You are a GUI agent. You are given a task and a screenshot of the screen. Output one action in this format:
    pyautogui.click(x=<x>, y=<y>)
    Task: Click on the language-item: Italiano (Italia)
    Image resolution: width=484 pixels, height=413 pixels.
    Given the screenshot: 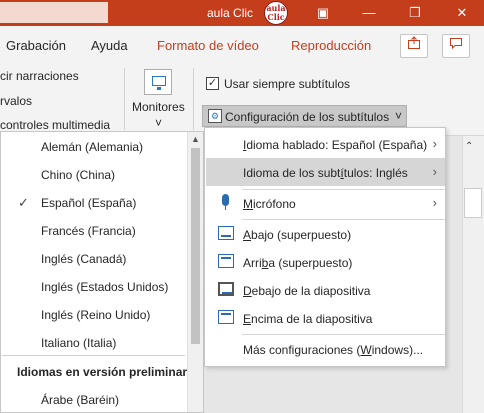 What is the action you would take?
    pyautogui.click(x=94, y=343)
    